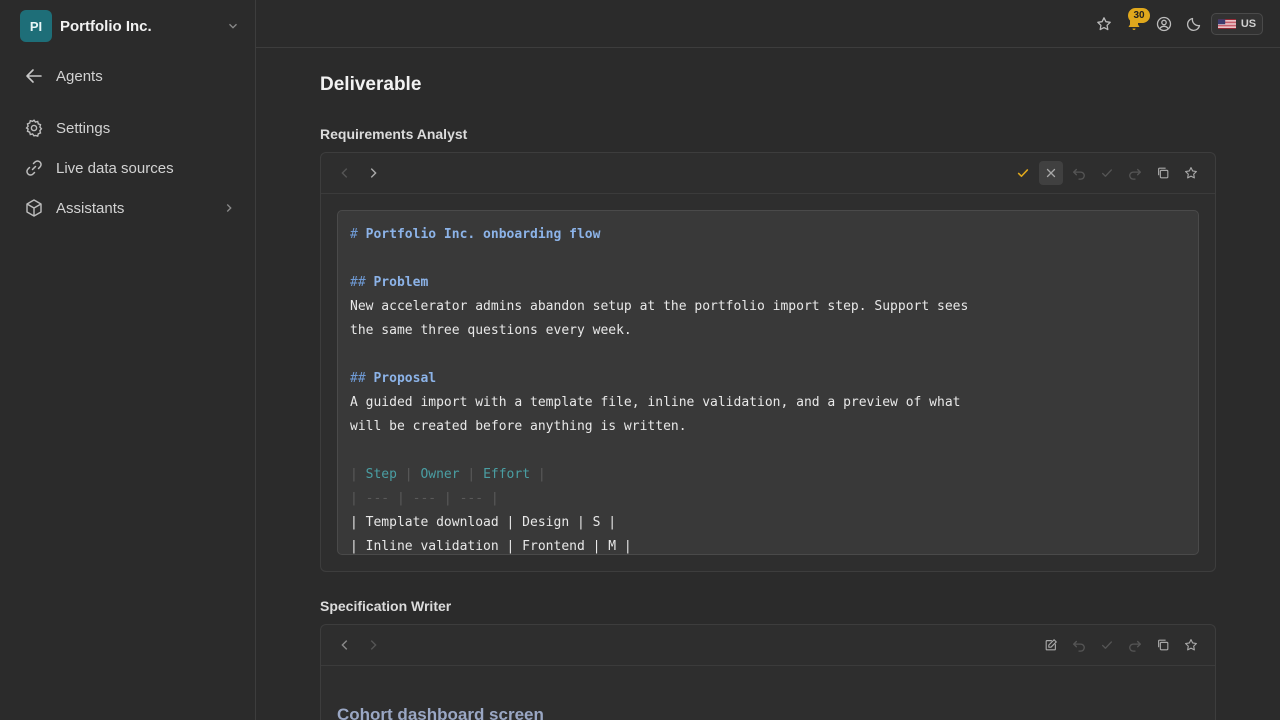 Image resolution: width=1280 pixels, height=720 pixels. I want to click on chevron-down-icon, so click(233, 26).